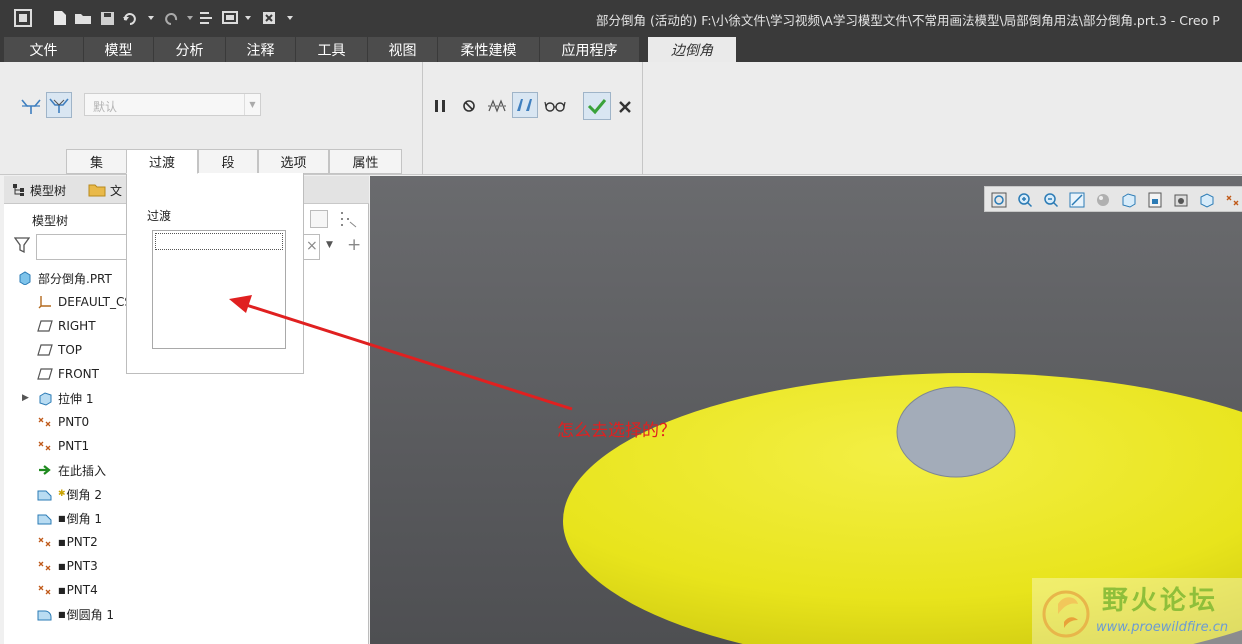 The image size is (1242, 644). Describe the element at coordinates (162, 161) in the screenshot. I see `subtab-transition: 过渡` at that location.